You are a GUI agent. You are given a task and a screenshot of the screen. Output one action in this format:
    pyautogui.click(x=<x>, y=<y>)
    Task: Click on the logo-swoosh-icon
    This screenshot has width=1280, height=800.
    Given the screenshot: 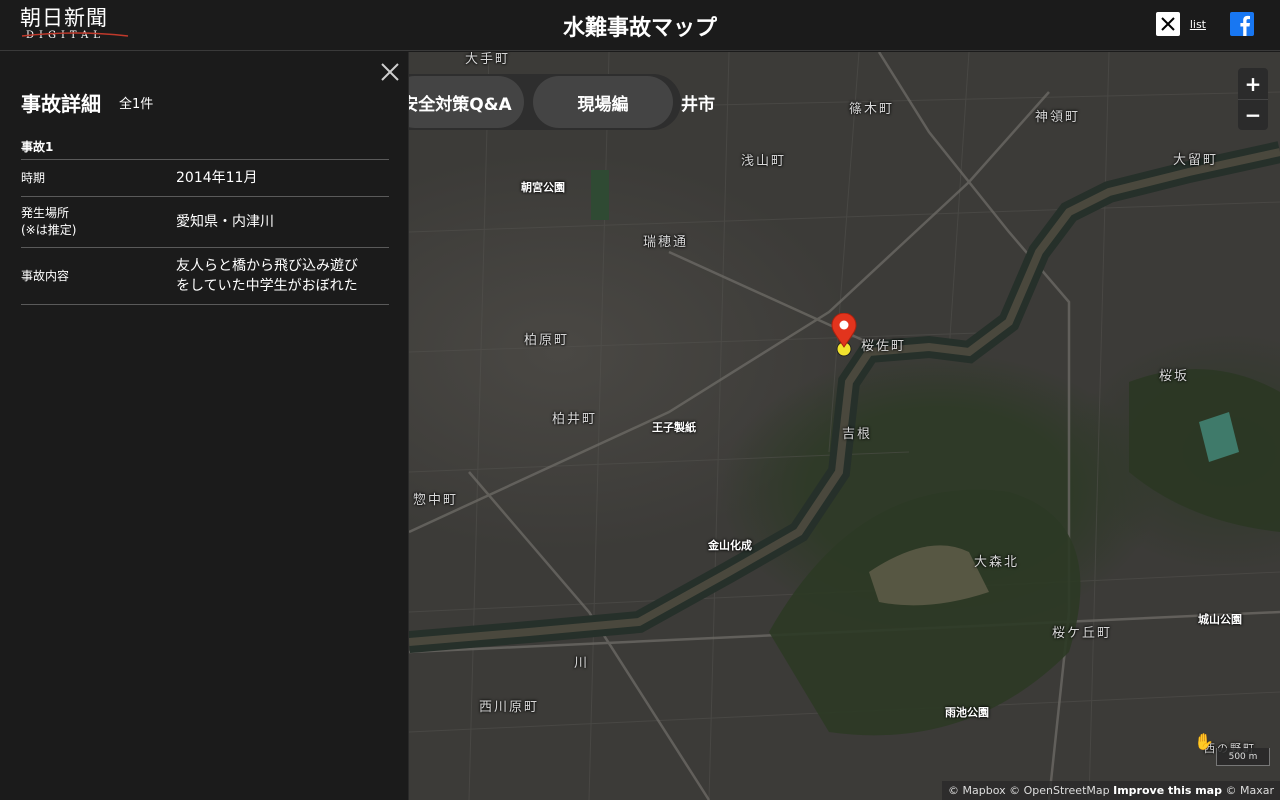 What is the action you would take?
    pyautogui.click(x=75, y=34)
    